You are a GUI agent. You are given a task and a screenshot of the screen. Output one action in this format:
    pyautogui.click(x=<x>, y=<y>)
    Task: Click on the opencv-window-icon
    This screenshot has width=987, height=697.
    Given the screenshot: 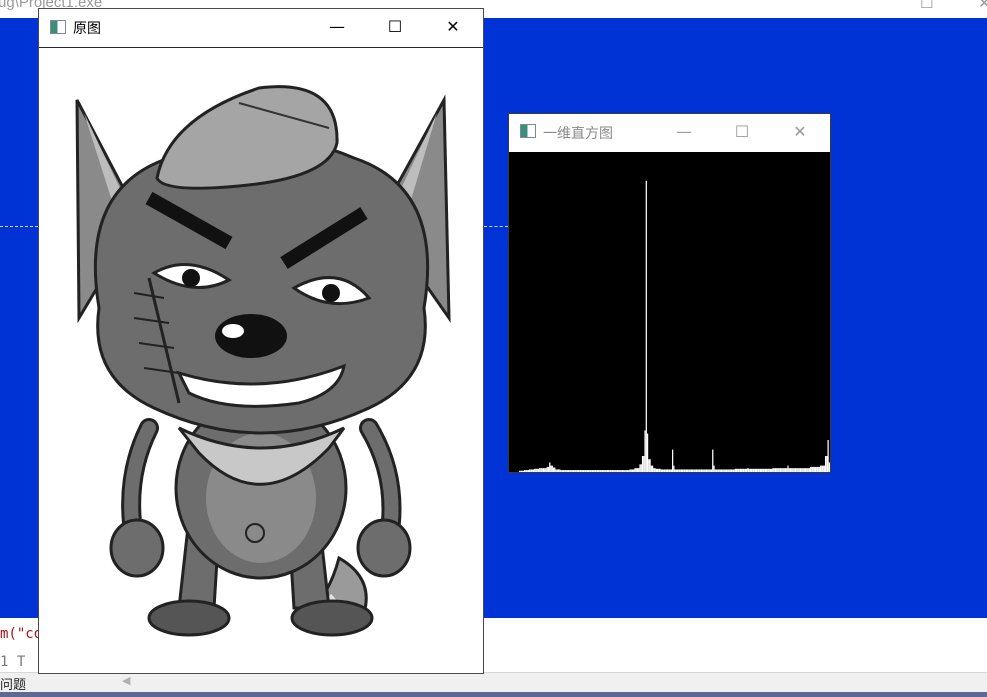 What is the action you would take?
    pyautogui.click(x=58, y=27)
    